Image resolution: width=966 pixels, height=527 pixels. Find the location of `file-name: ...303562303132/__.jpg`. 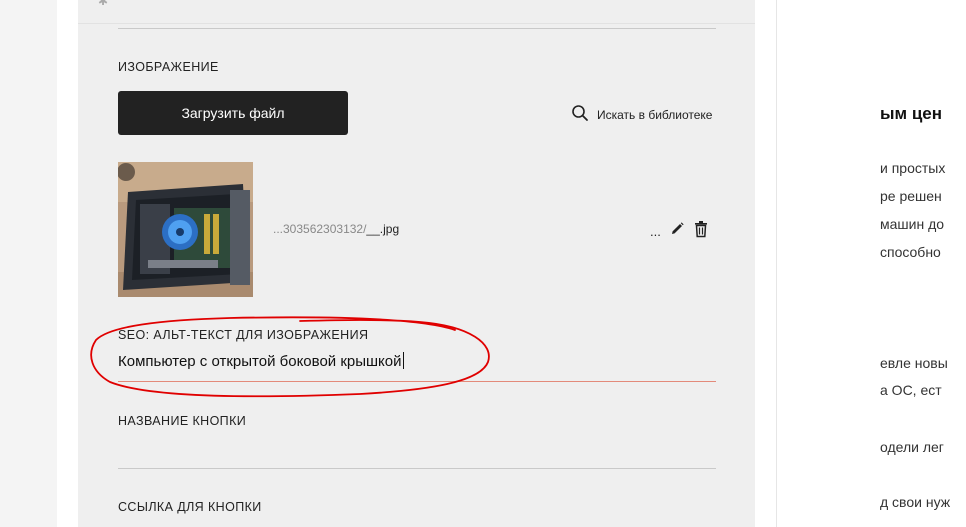

file-name: ...303562303132/__.jpg is located at coordinates (336, 229).